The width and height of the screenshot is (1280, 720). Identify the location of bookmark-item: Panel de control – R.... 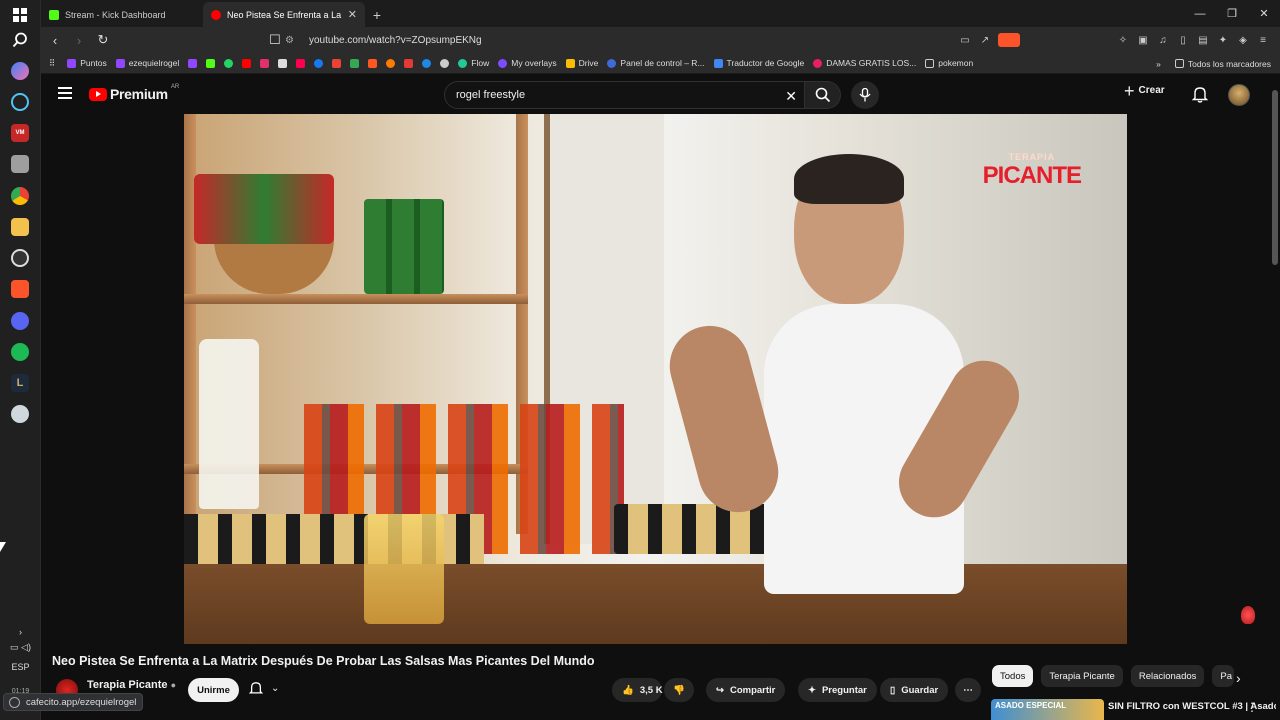
(656, 63).